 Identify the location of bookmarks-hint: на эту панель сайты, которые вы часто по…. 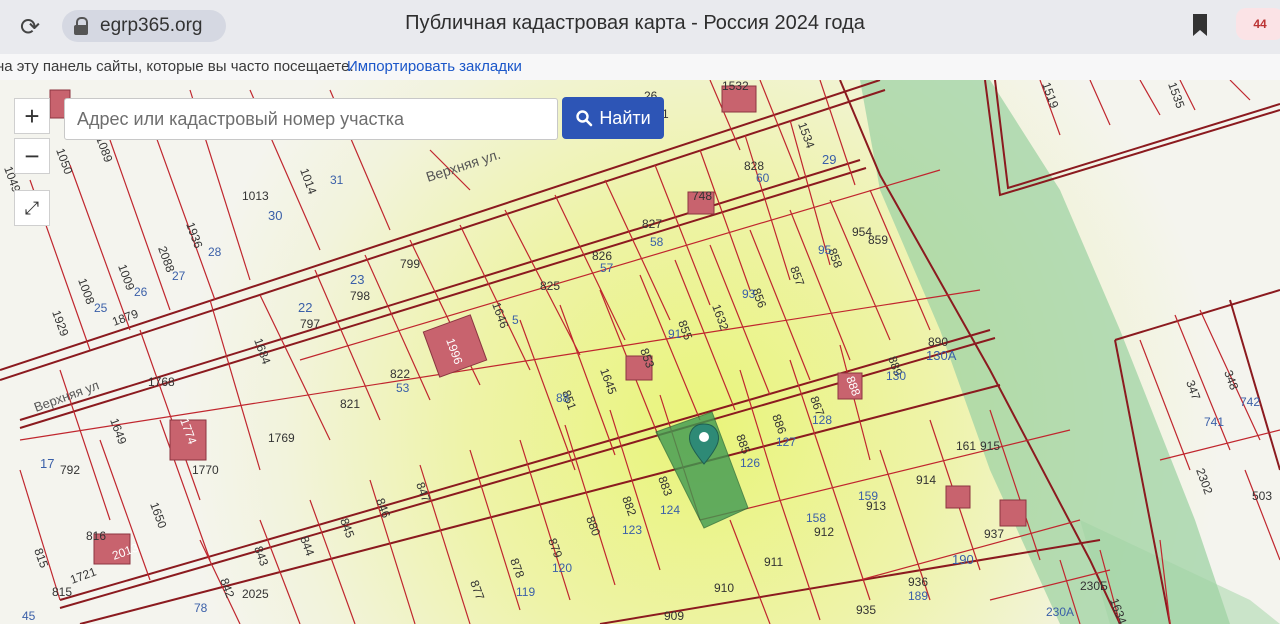
(177, 66).